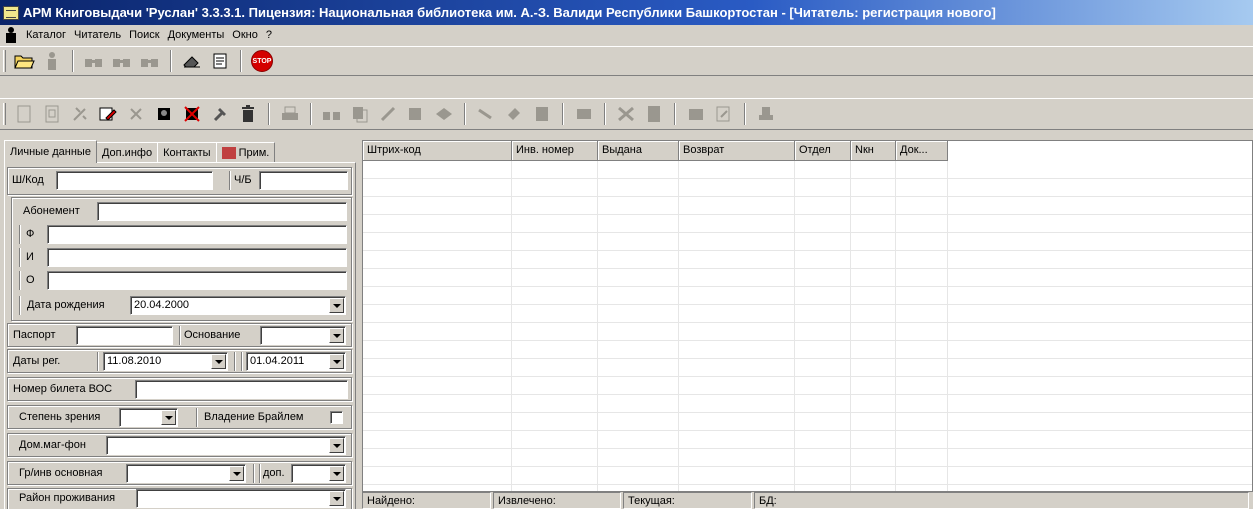  I want to click on abonement-input, so click(222, 211).